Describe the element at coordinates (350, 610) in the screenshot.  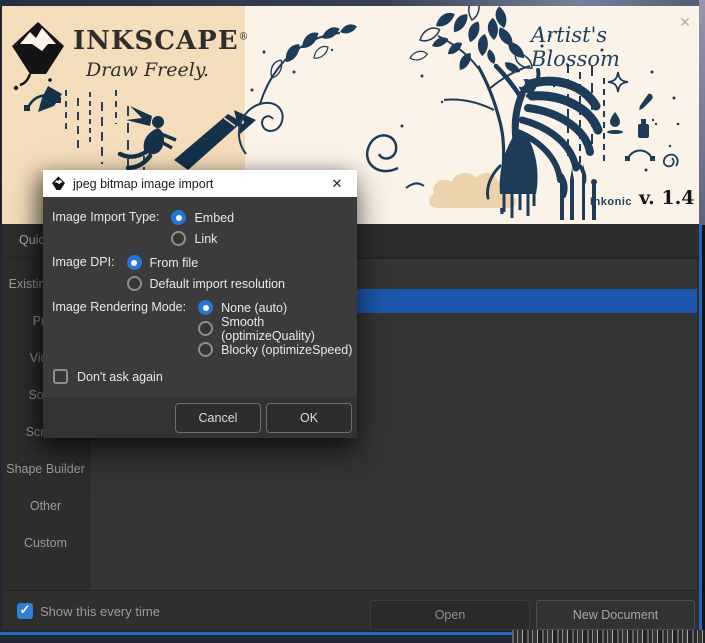
I see `bottom-bar: Show this every time Open New Document` at that location.